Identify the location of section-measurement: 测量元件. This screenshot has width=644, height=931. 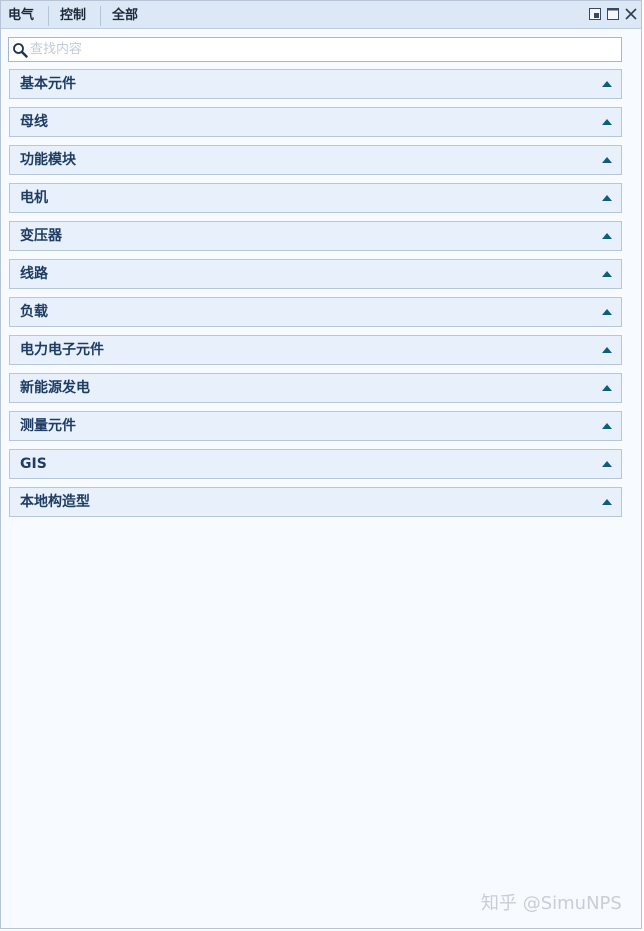
(315, 426).